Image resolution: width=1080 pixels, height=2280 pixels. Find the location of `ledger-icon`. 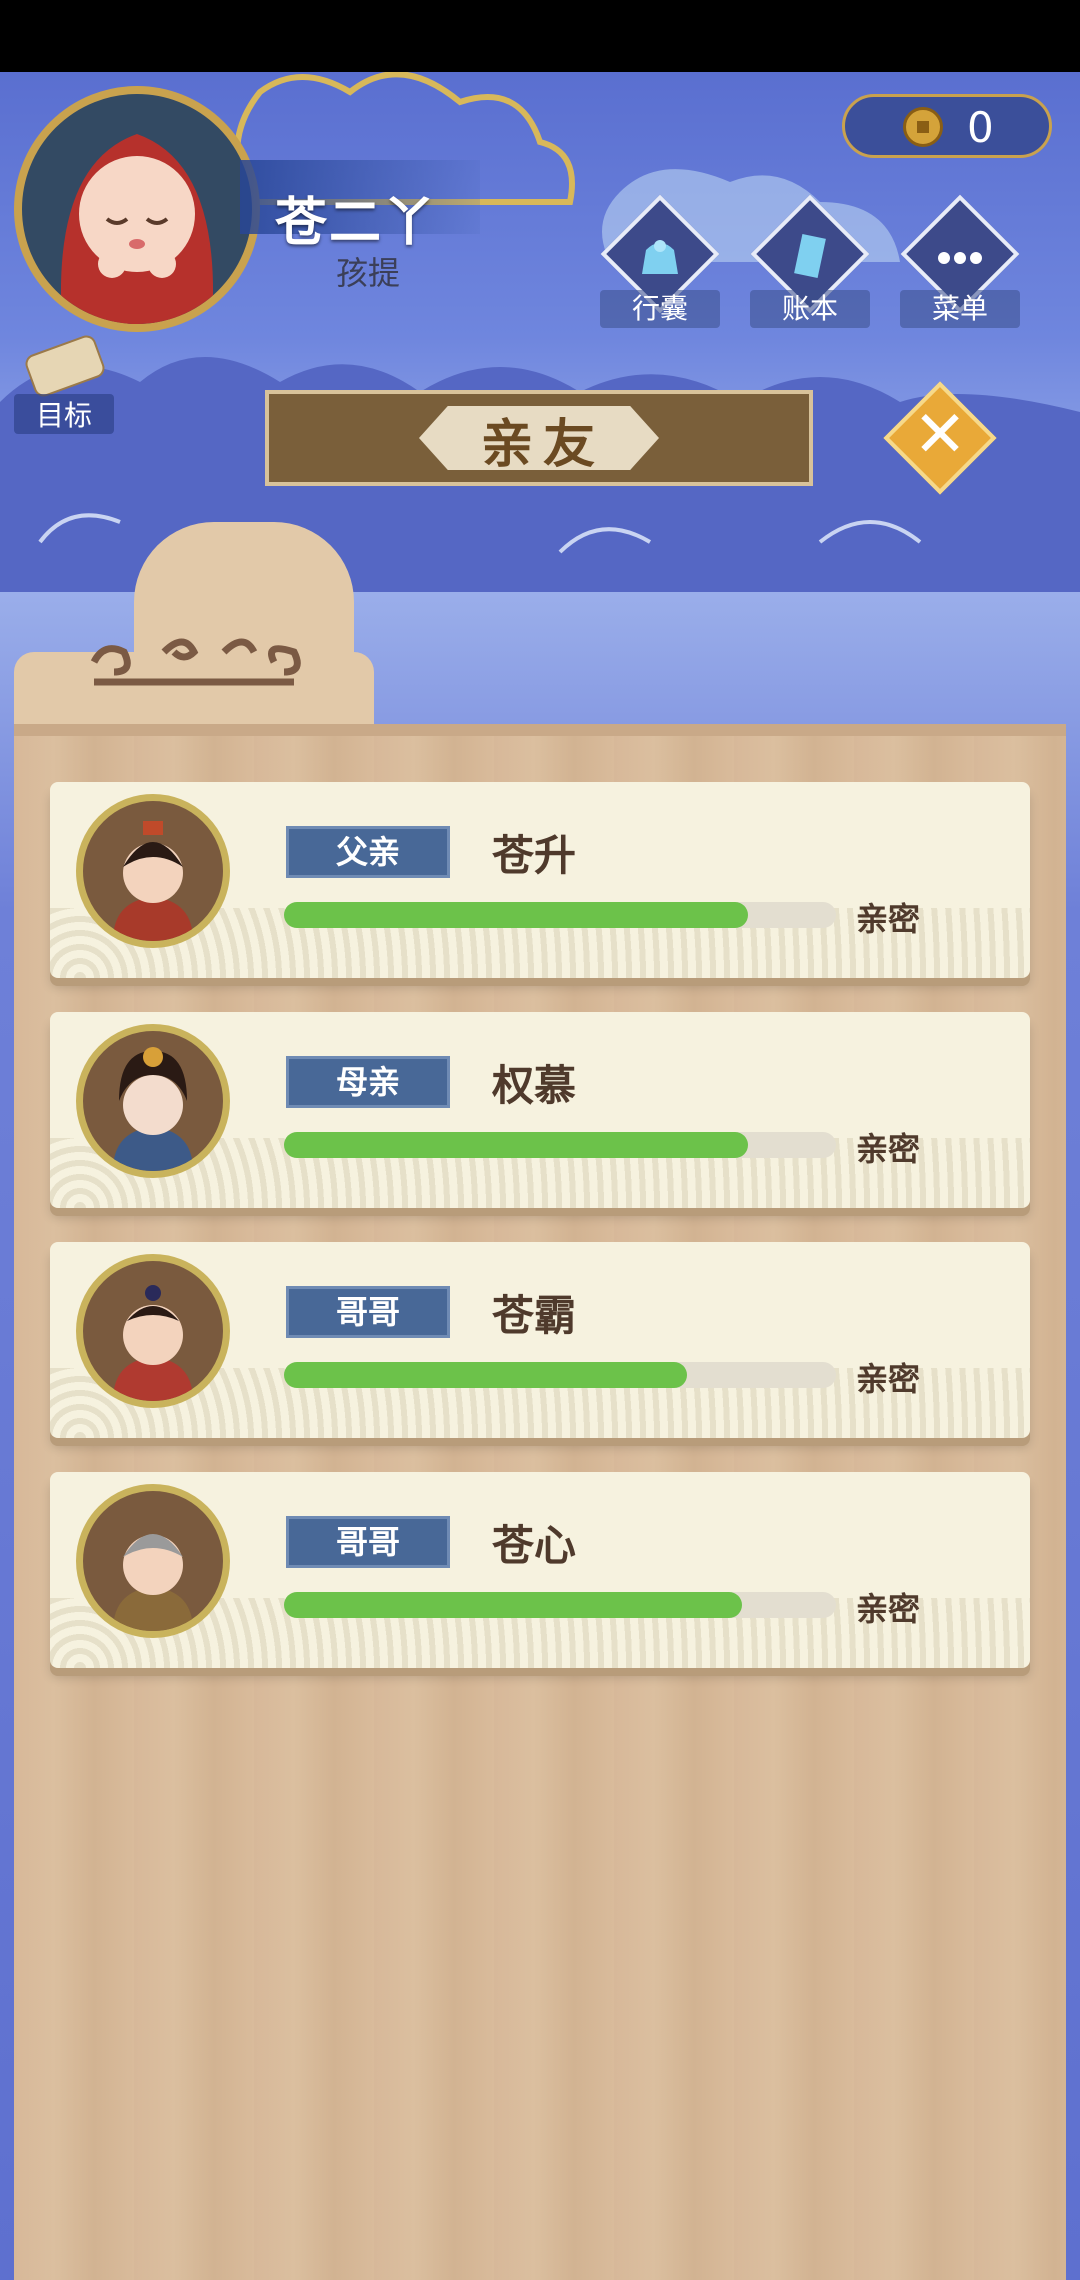

ledger-icon is located at coordinates (810, 256).